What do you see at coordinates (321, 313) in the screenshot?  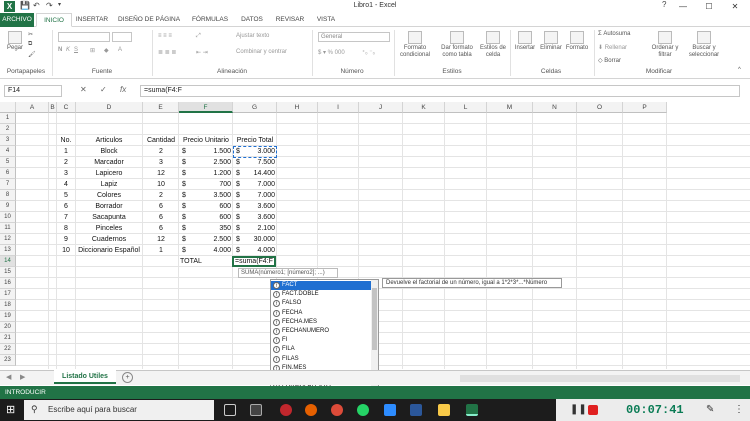 I see `autocomplete-item: f FECHA` at bounding box center [321, 313].